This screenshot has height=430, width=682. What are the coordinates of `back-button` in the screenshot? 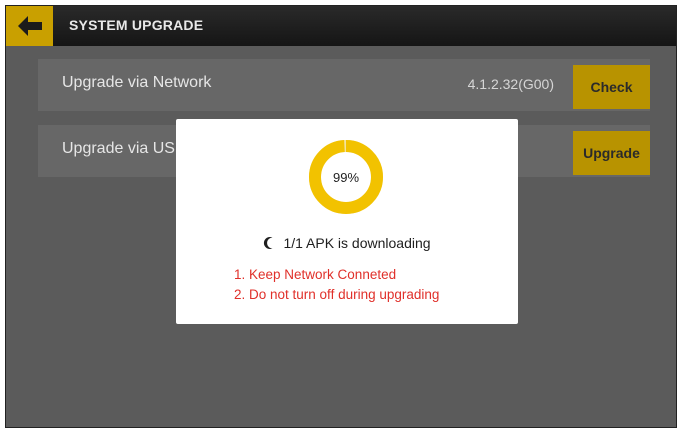 It's located at (29, 26).